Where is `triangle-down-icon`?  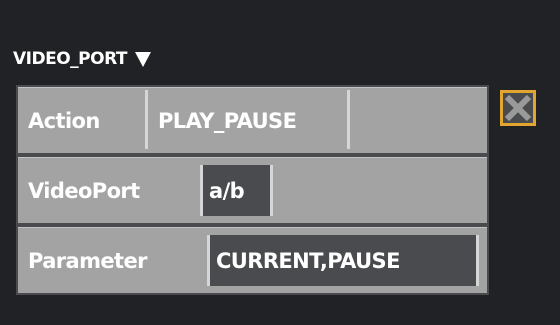 triangle-down-icon is located at coordinates (143, 59).